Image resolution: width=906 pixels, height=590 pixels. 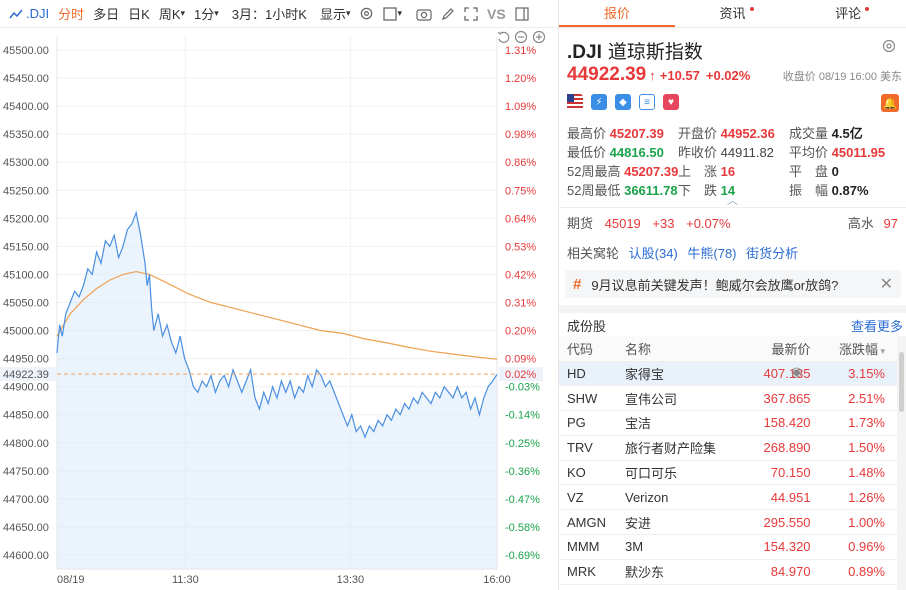 What do you see at coordinates (728, 398) in the screenshot?
I see `table-row: SHW 宣伟公司 367.865 2.51%` at bounding box center [728, 398].